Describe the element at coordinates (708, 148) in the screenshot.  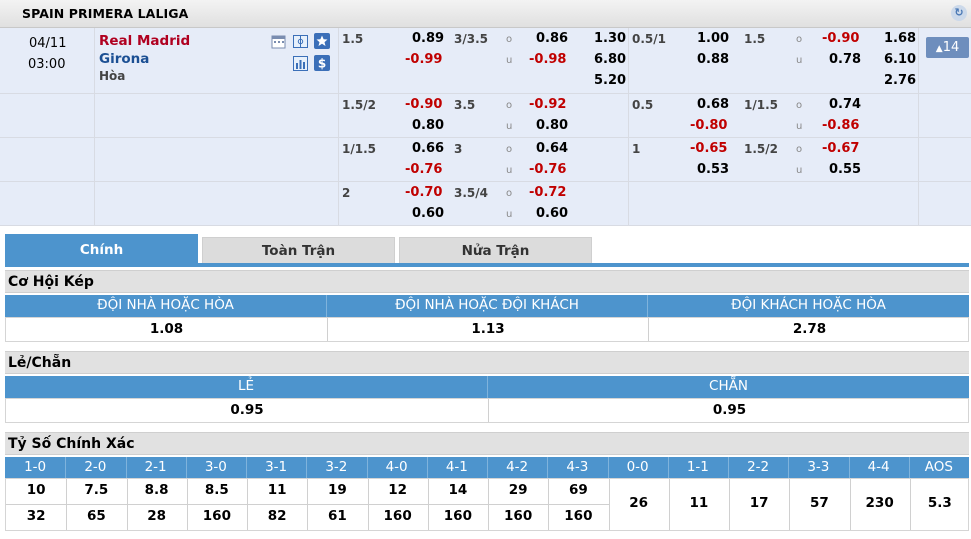
I see `half-handicap-home-odds: -0.65` at that location.